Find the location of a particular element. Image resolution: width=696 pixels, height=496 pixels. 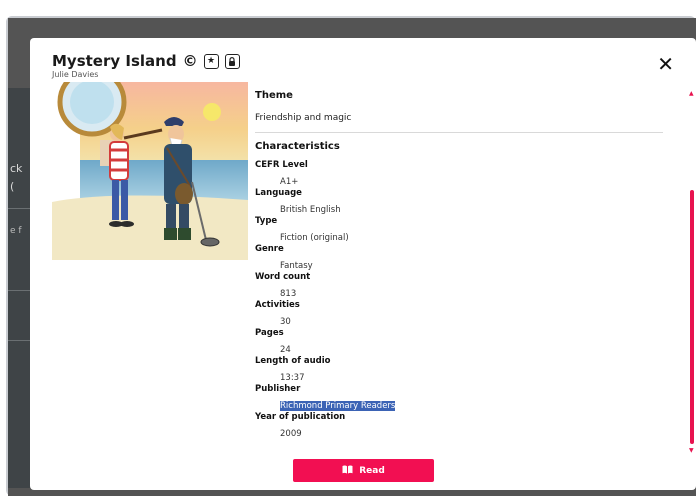

divider is located at coordinates (459, 132).